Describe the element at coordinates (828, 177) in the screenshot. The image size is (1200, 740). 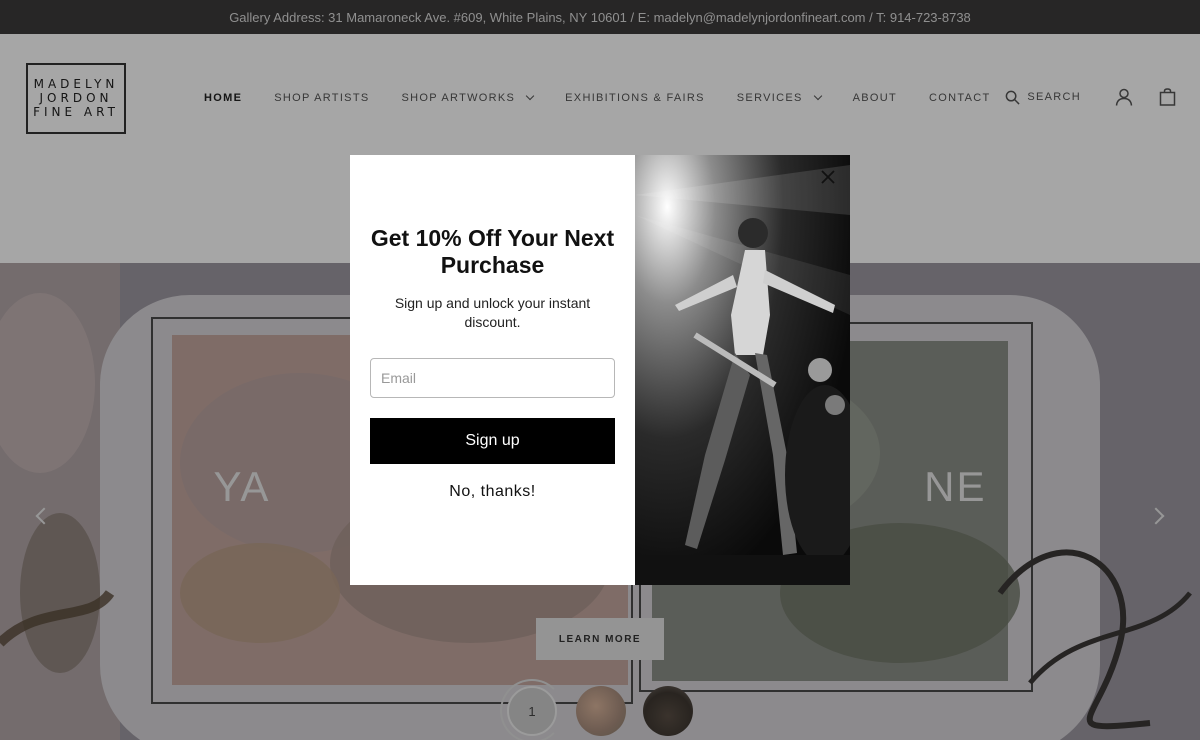
I see `close-icon` at that location.